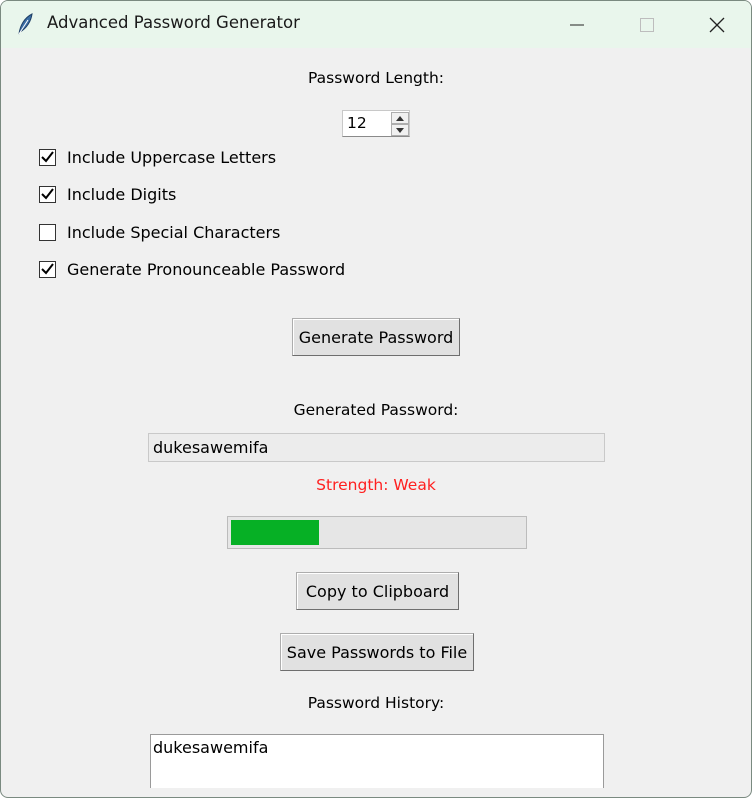 This screenshot has width=752, height=798. I want to click on spin-down-button, so click(400, 130).